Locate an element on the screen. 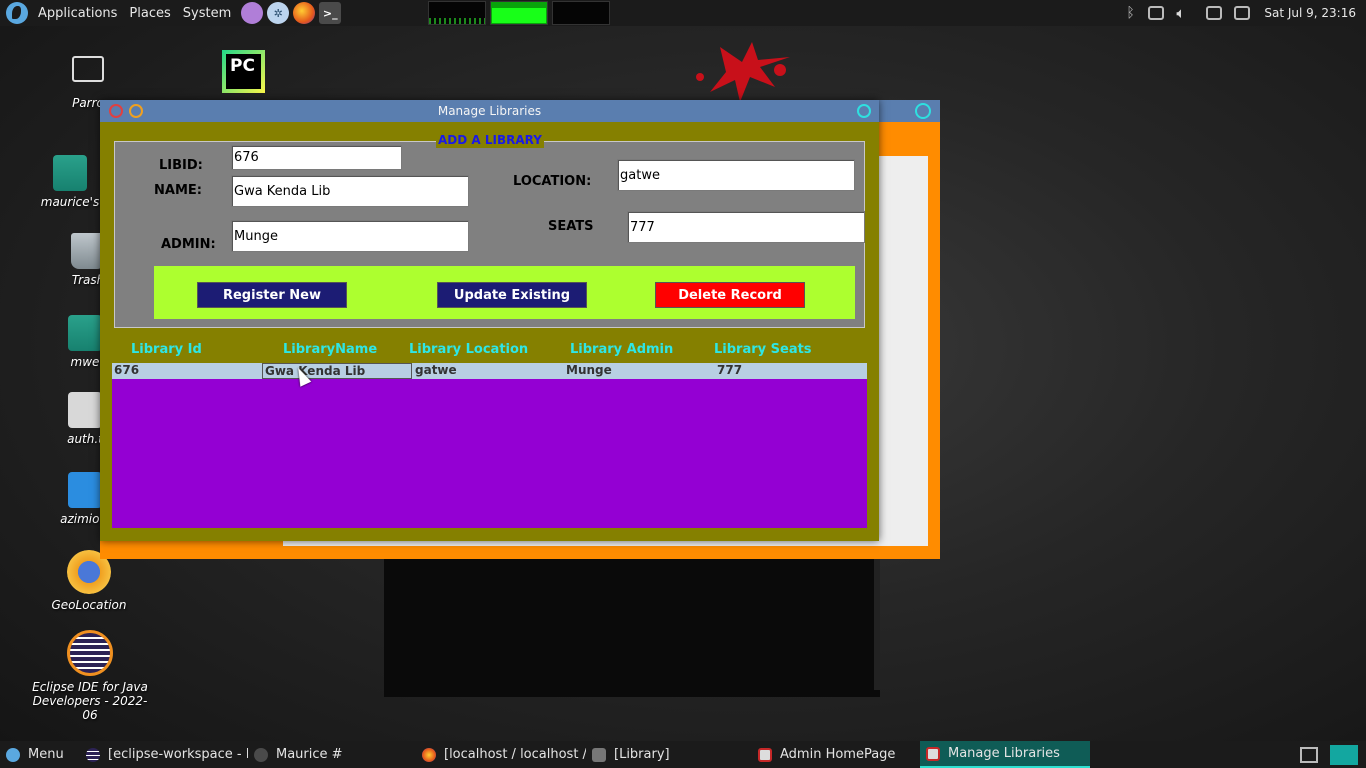 Image resolution: width=1366 pixels, height=768 pixels. keyboard-icon is located at coordinates (1156, 13).